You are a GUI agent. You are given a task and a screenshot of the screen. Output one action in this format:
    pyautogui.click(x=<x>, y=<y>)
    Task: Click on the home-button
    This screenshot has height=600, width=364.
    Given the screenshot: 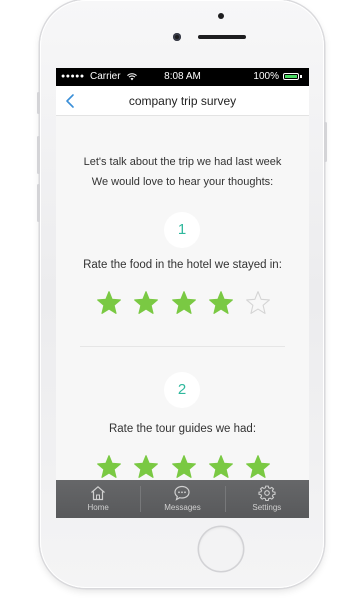 What is the action you would take?
    pyautogui.click(x=221, y=549)
    